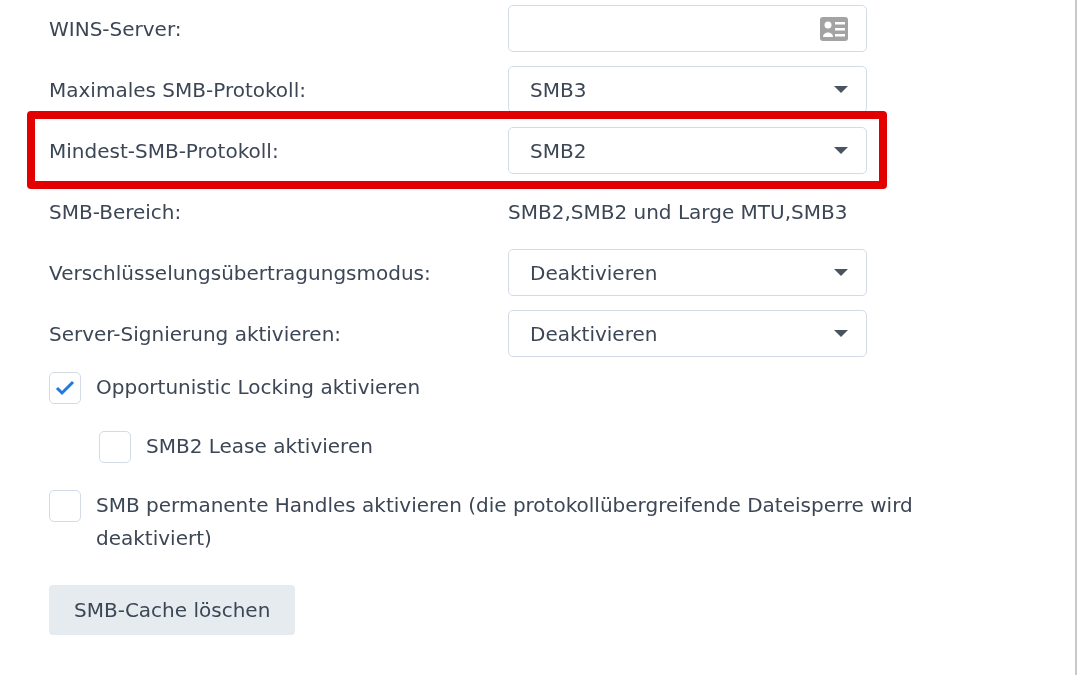  I want to click on dropdown: SMB3, so click(687, 89).